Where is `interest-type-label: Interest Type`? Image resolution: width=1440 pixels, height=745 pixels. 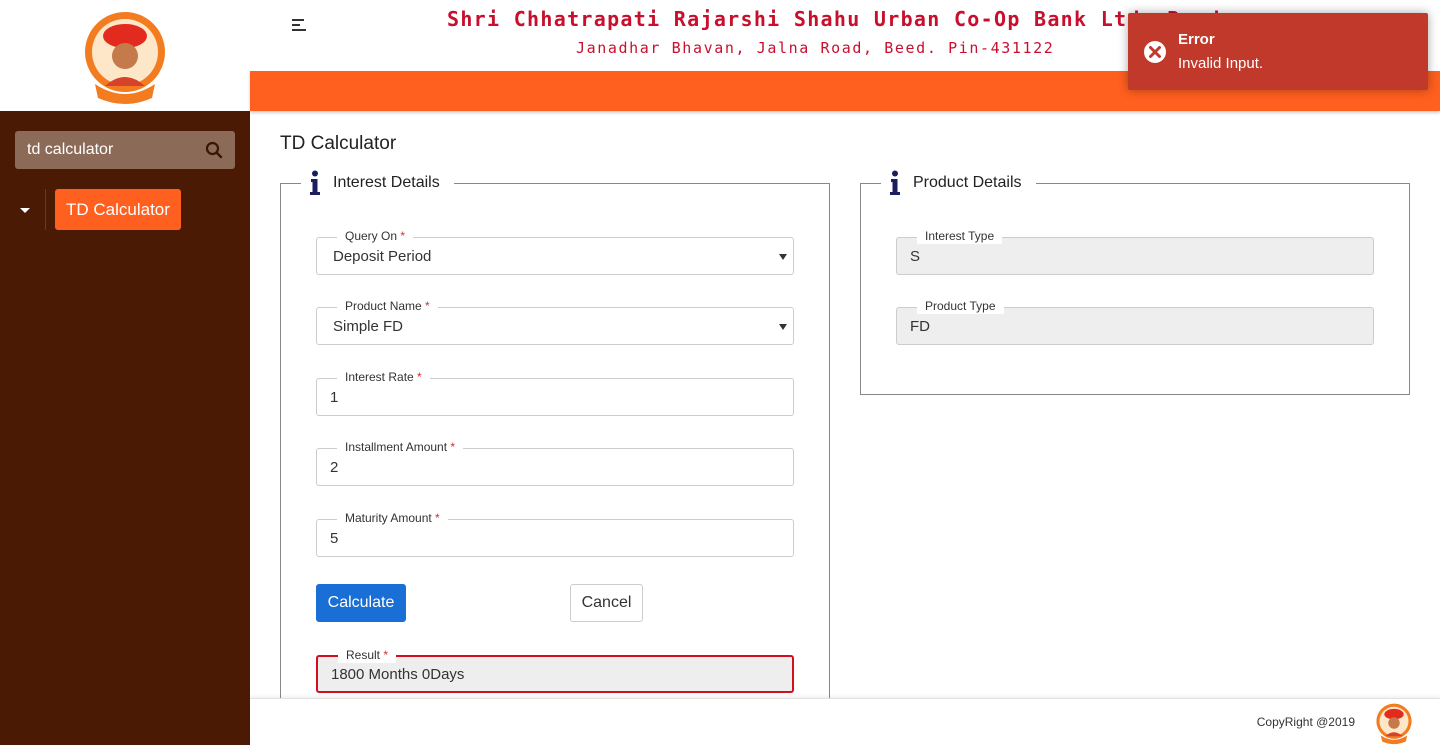
interest-type-label: Interest Type is located at coordinates (960, 236).